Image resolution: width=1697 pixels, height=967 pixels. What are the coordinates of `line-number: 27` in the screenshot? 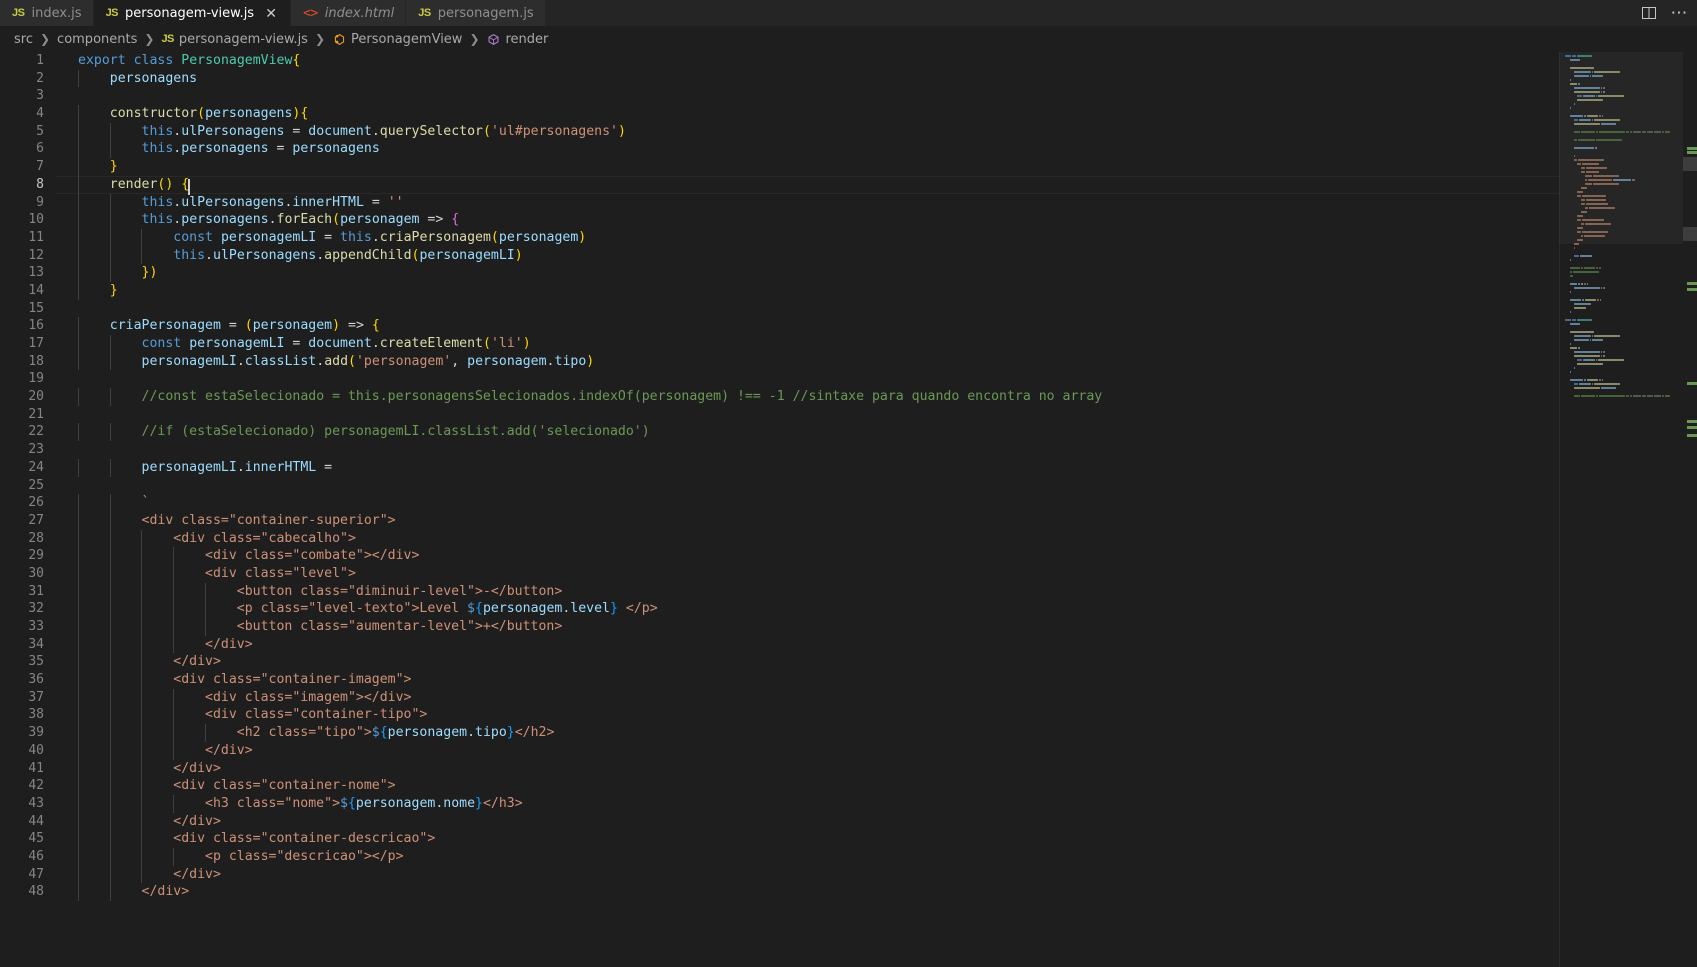 It's located at (36, 520).